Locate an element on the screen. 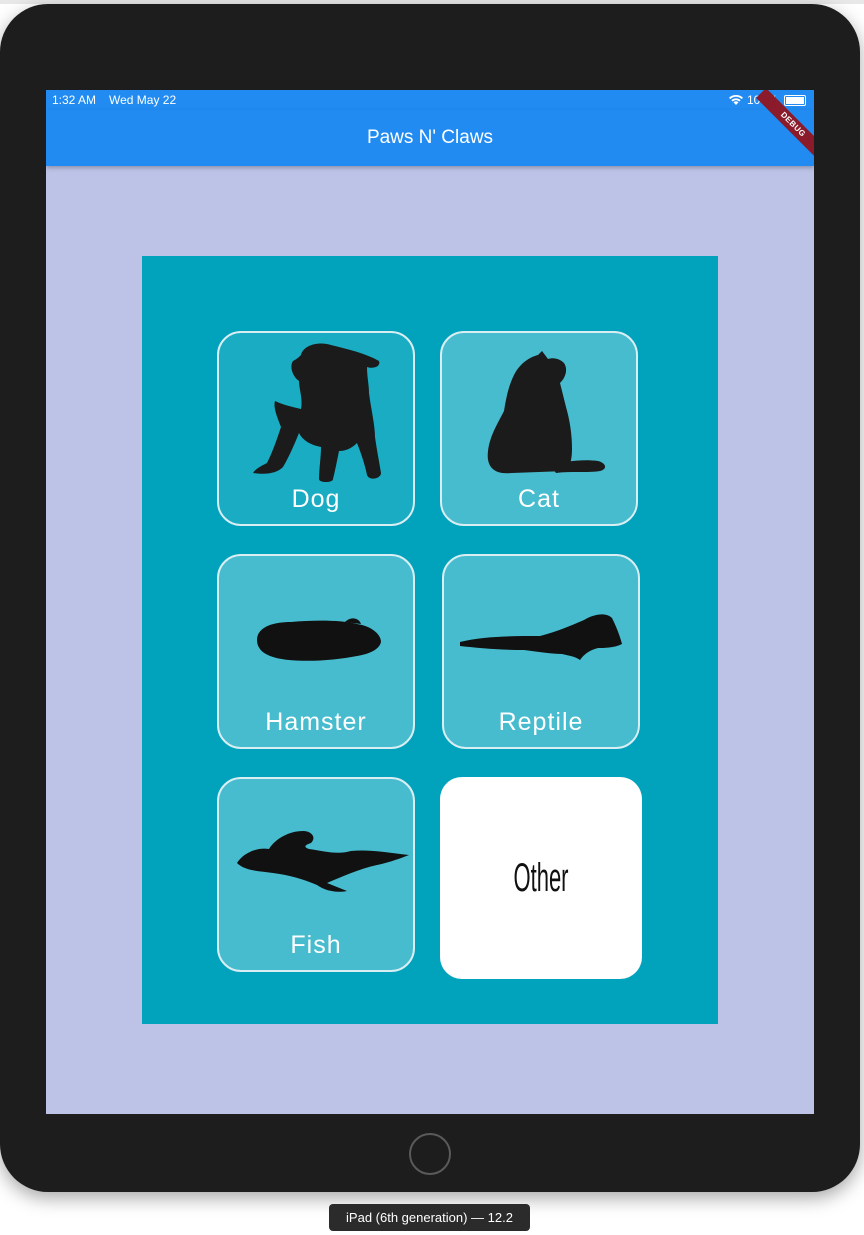 The width and height of the screenshot is (864, 1235). simulator-device-caption: iPad (6th generation) — 12.2 is located at coordinates (429, 1217).